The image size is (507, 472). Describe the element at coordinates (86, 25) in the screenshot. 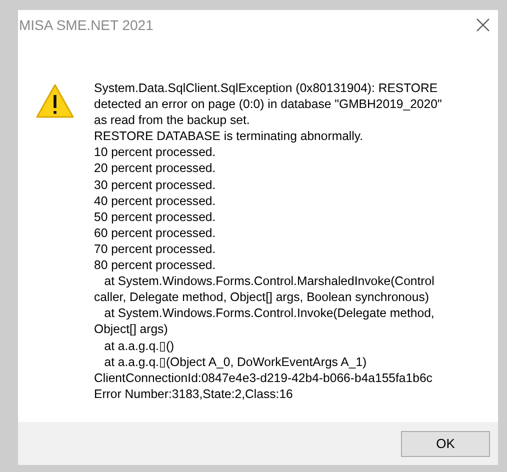

I see `window-title: MISA SME.NET 2021` at that location.